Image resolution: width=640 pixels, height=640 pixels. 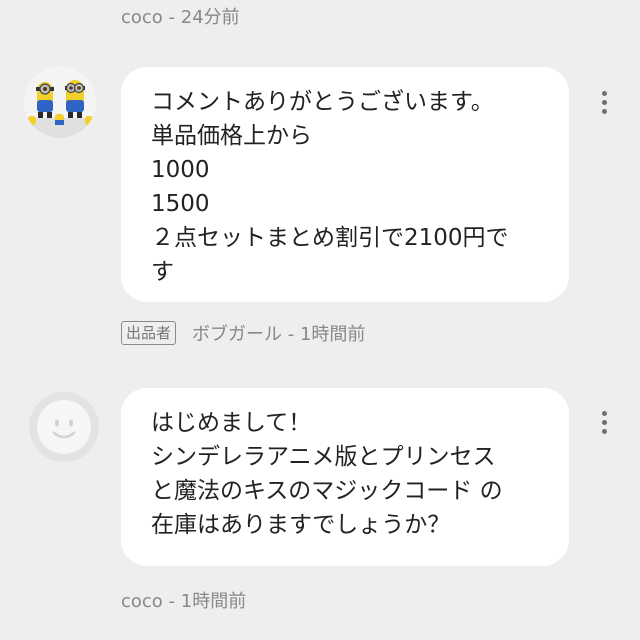 I want to click on comment-line: はじめまして！, so click(x=231, y=423).